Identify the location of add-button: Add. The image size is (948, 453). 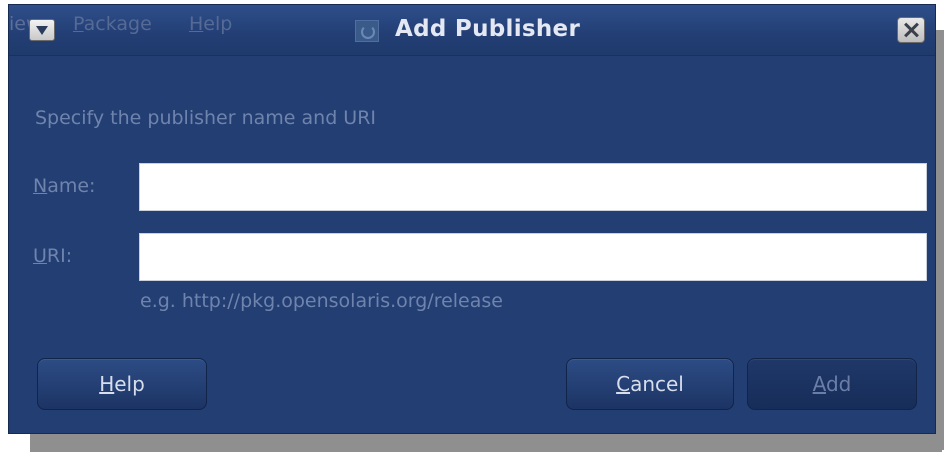
(832, 384).